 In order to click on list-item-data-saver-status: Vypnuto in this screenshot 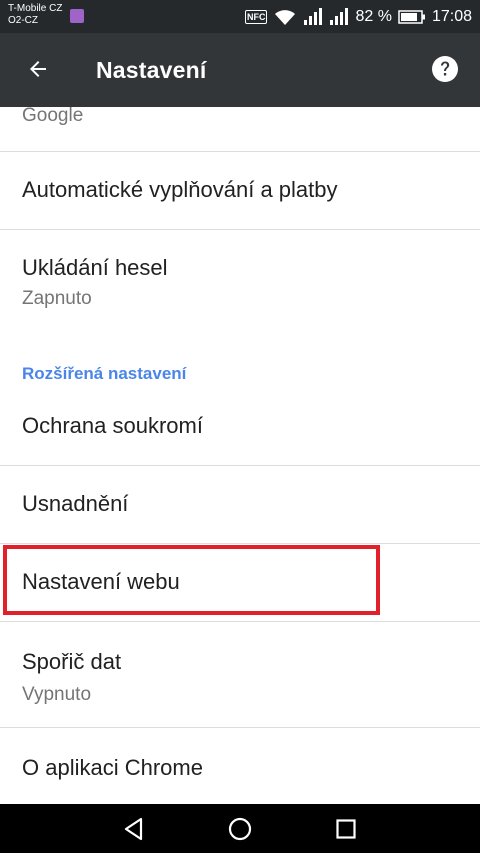, I will do `click(57, 694)`.